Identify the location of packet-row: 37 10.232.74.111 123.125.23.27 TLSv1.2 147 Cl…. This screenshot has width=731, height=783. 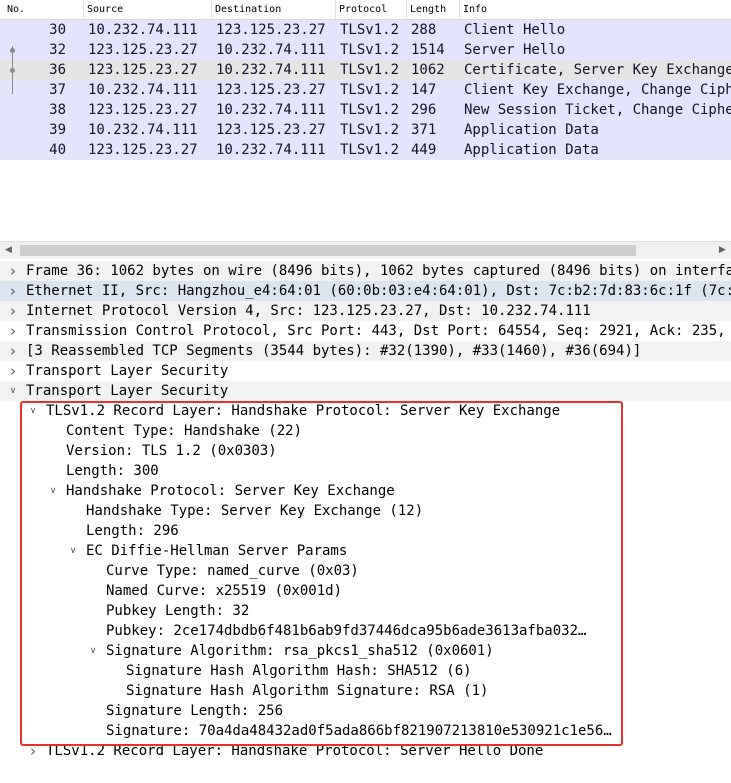
(365, 90).